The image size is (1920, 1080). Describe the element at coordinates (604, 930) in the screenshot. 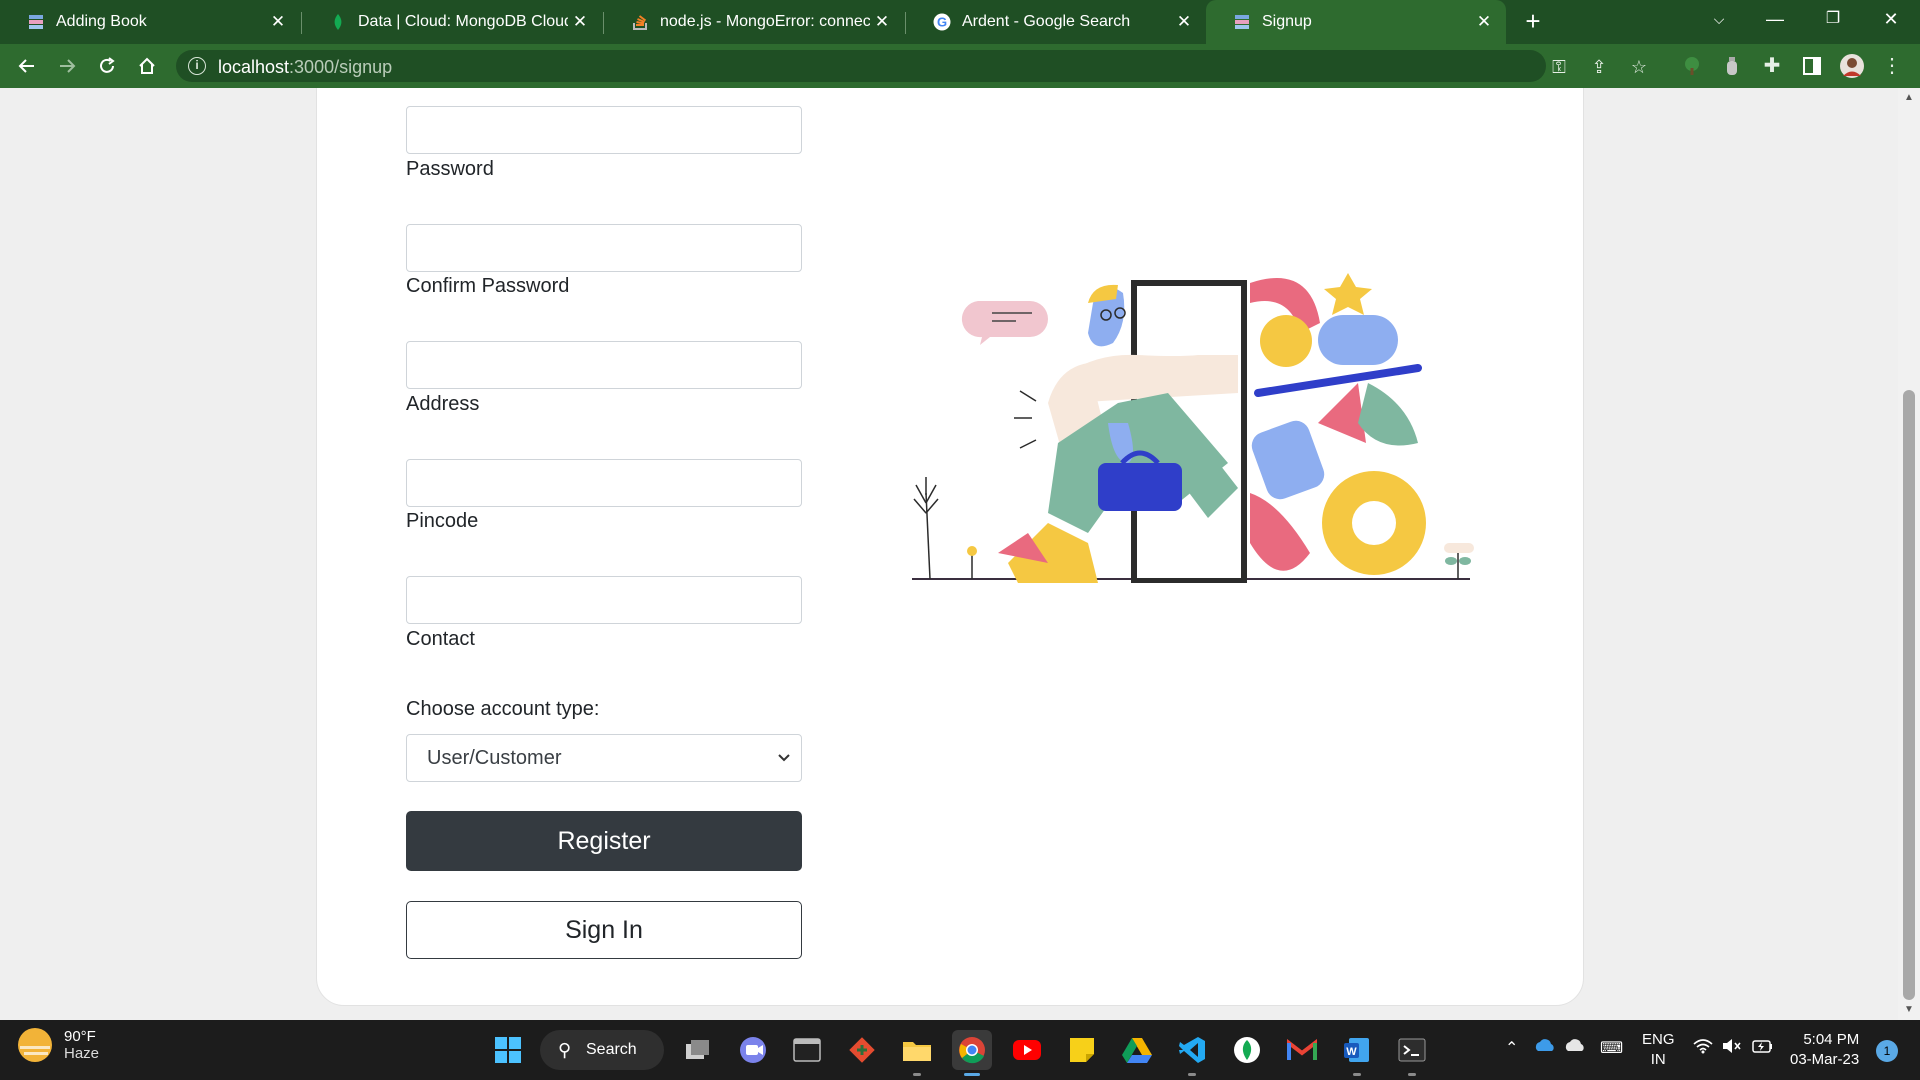

I see `sign-in-button: Sign In` at that location.